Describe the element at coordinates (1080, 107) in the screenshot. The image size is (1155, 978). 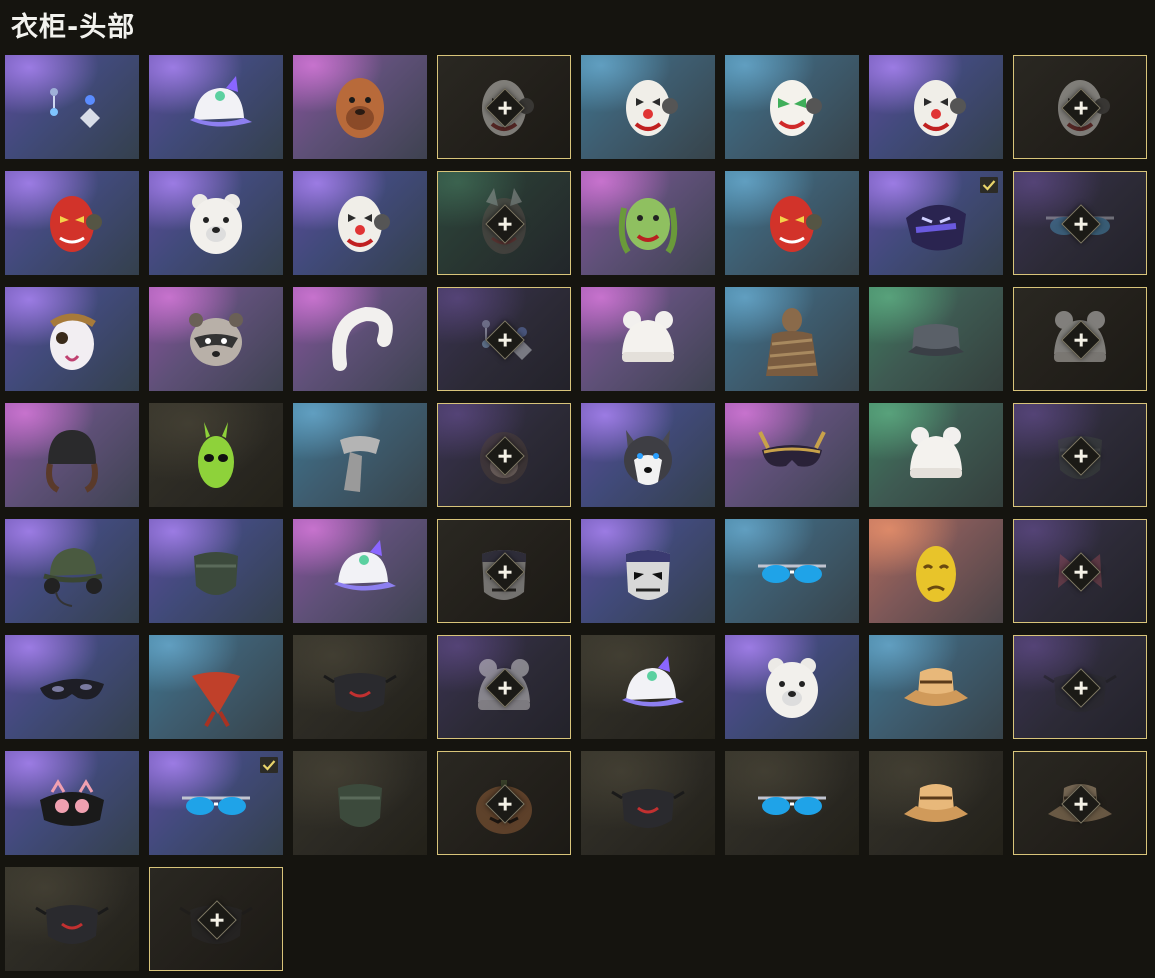
I see `wardrobe-item-gray-clown-mask-locked` at that location.